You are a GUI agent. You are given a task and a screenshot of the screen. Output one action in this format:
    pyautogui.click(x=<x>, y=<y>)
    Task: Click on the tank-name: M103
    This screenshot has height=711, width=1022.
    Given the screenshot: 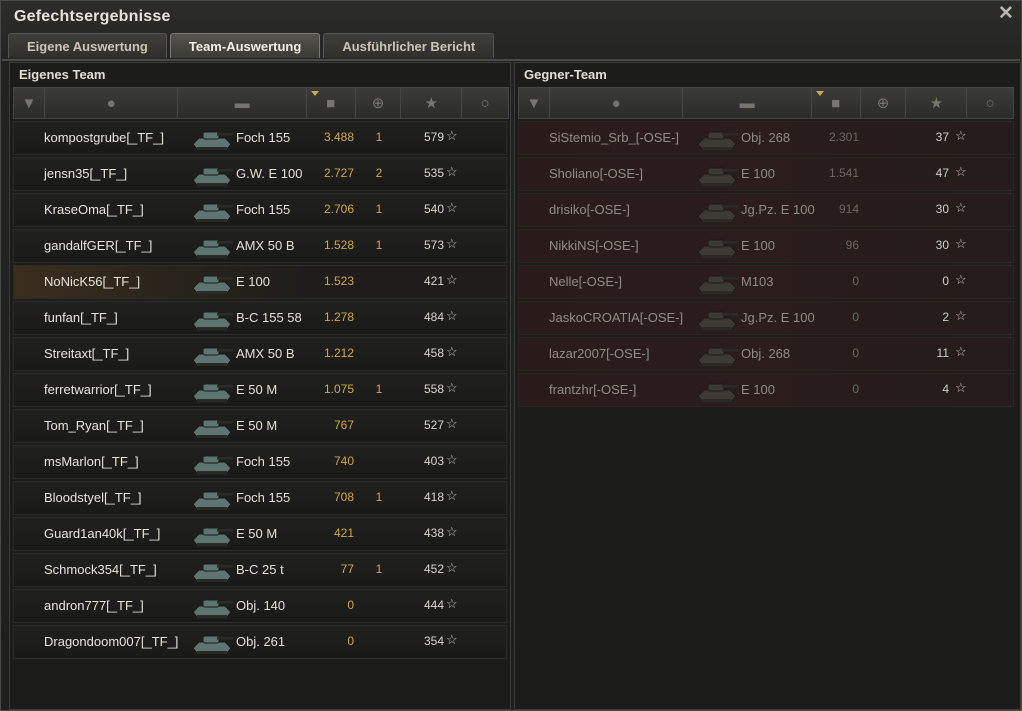 What is the action you would take?
    pyautogui.click(x=757, y=281)
    